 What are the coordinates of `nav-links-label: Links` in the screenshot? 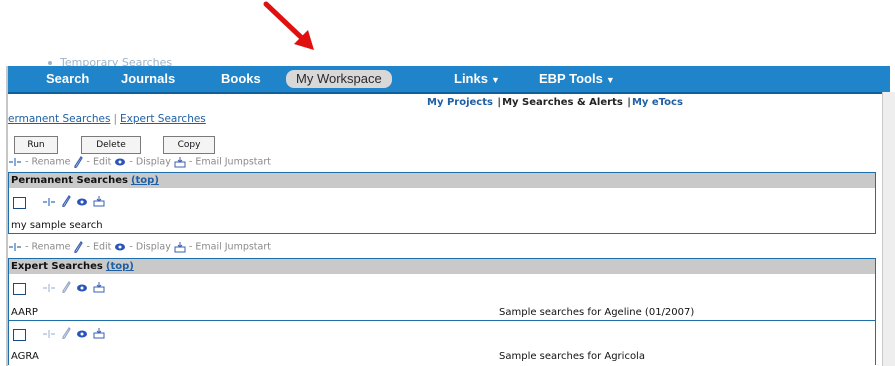 It's located at (471, 78).